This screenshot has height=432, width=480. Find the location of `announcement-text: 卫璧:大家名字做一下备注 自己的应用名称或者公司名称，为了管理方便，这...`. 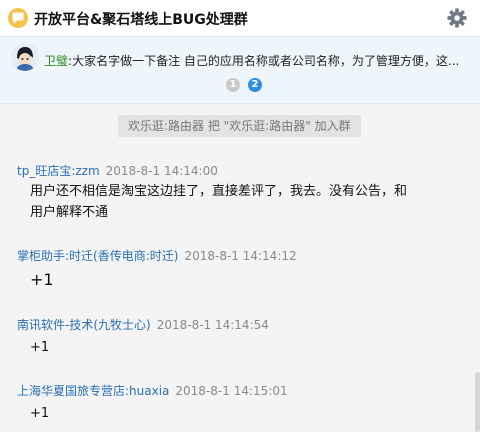

announcement-text: 卫璧:大家名字做一下备注 自己的应用名称或者公司名称，为了管理方便，这... is located at coordinates (257, 60).